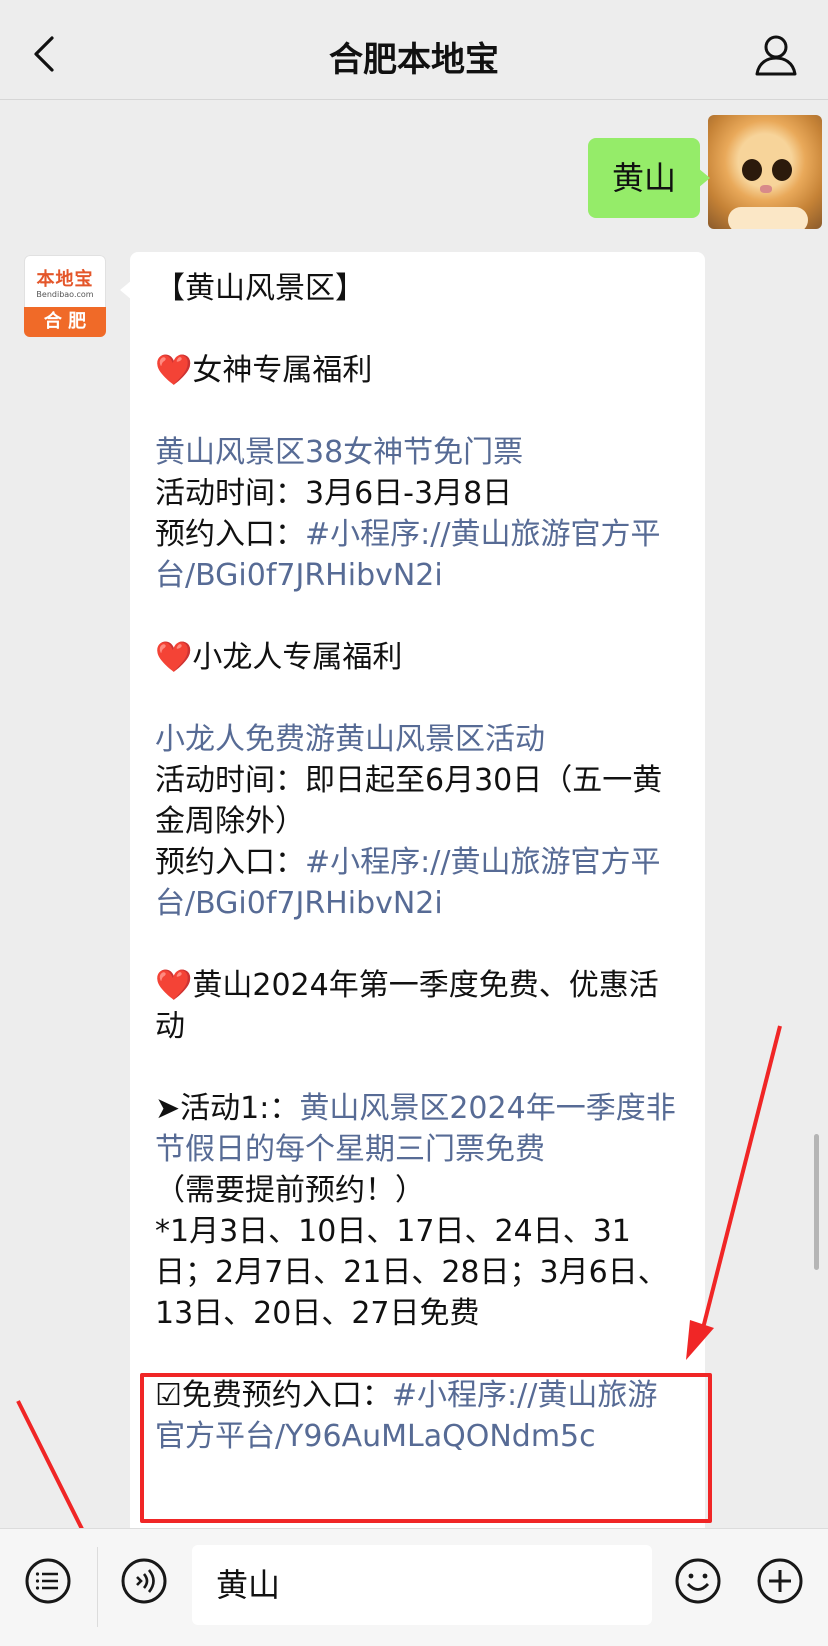  Describe the element at coordinates (407, 1006) in the screenshot. I see `section-title: ❤️黄山2024年第一季度免费、优惠活动` at that location.